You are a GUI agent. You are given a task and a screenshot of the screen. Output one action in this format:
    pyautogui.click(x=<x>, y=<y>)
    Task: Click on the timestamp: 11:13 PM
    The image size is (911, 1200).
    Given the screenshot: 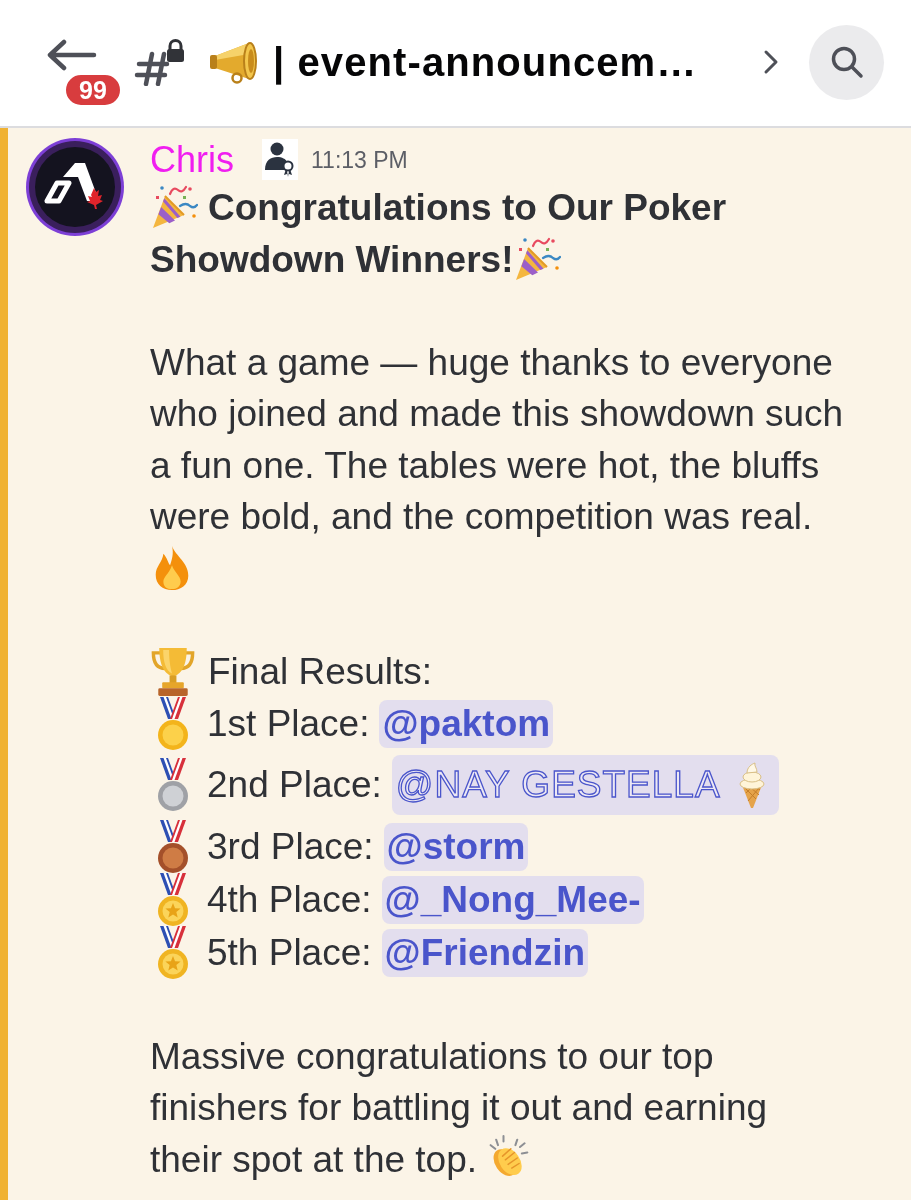 What is the action you would take?
    pyautogui.click(x=359, y=160)
    